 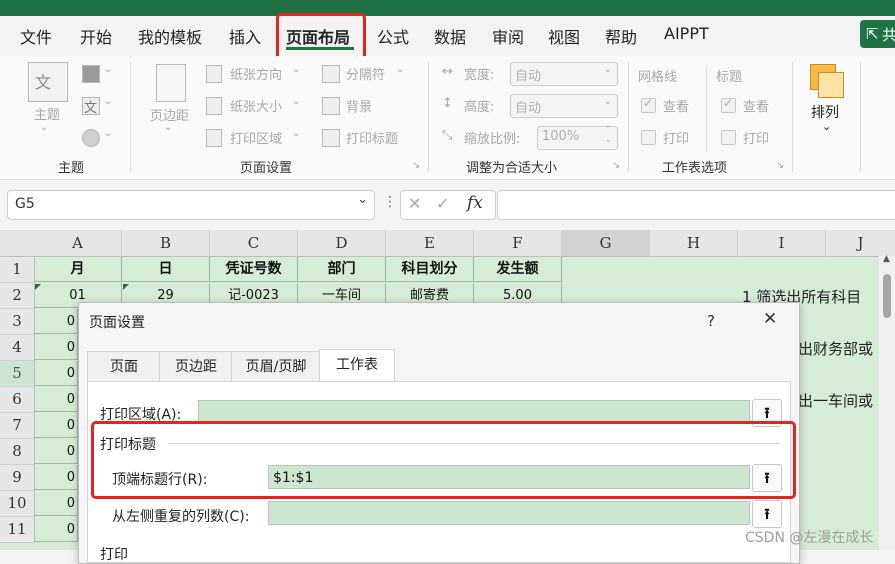 What do you see at coordinates (56, 503) in the screenshot?
I see `cell-a10: 0` at bounding box center [56, 503].